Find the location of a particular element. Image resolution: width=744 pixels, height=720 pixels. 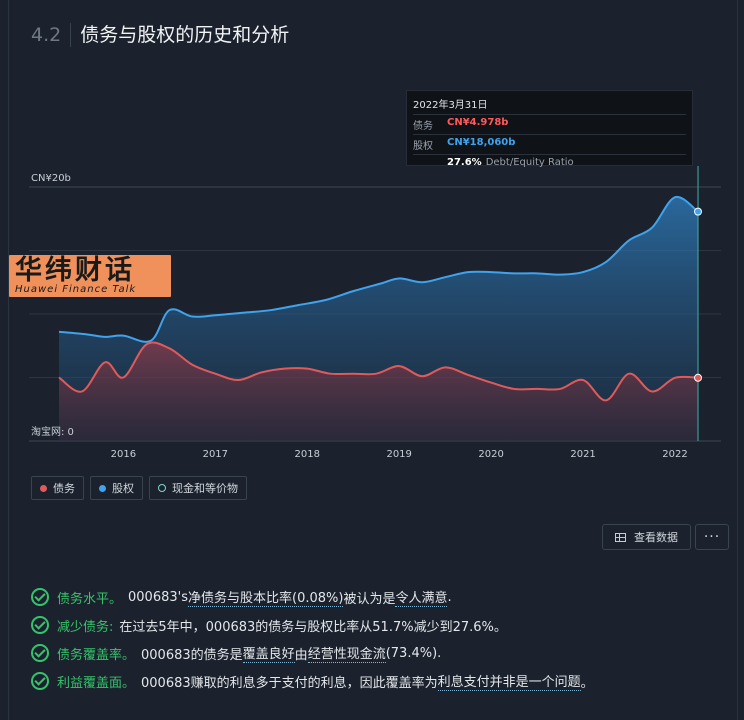

legend-debt-label: 债务 is located at coordinates (64, 488).